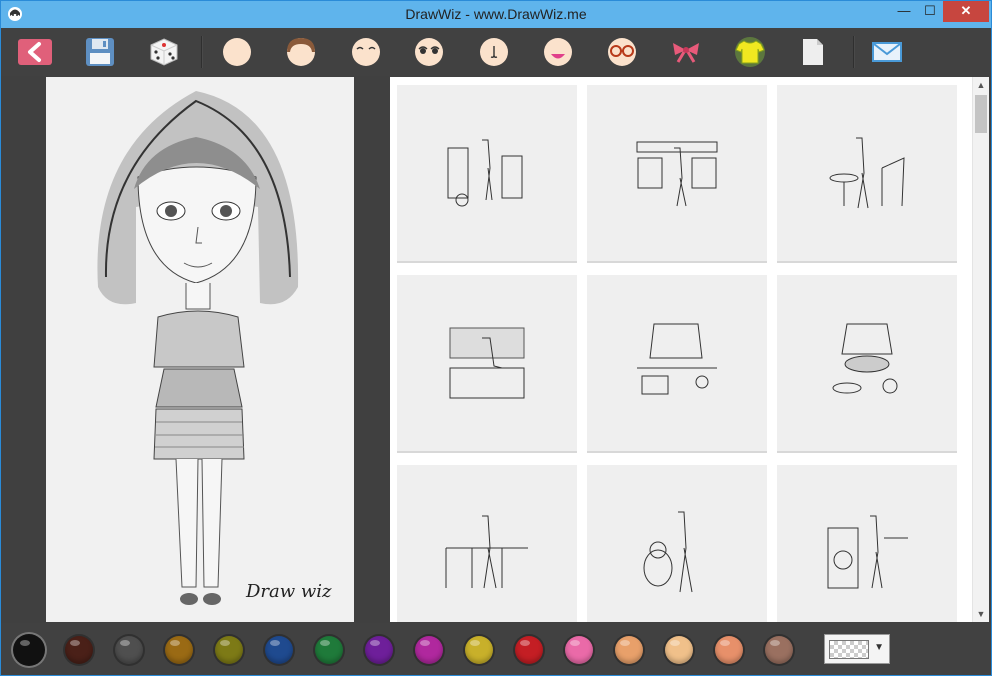 This screenshot has height=676, width=992. I want to click on minimize-button: —, so click(904, 11).